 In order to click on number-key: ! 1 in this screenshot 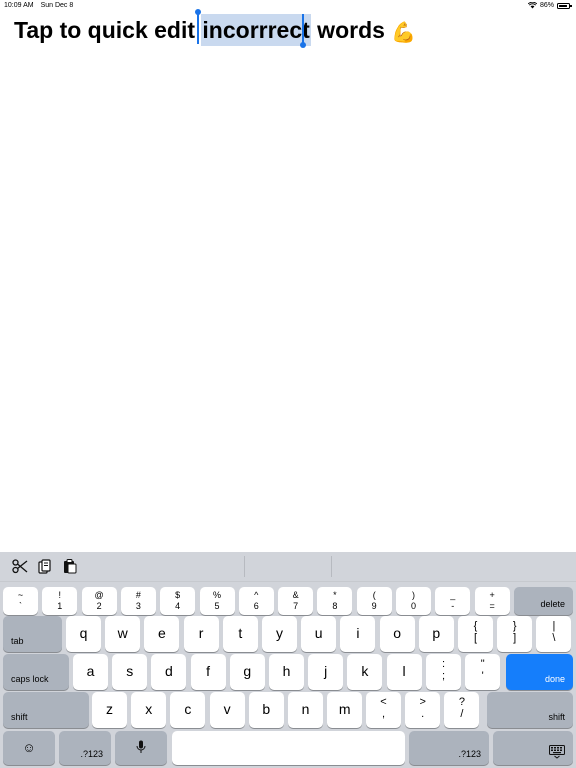, I will do `click(60, 601)`.